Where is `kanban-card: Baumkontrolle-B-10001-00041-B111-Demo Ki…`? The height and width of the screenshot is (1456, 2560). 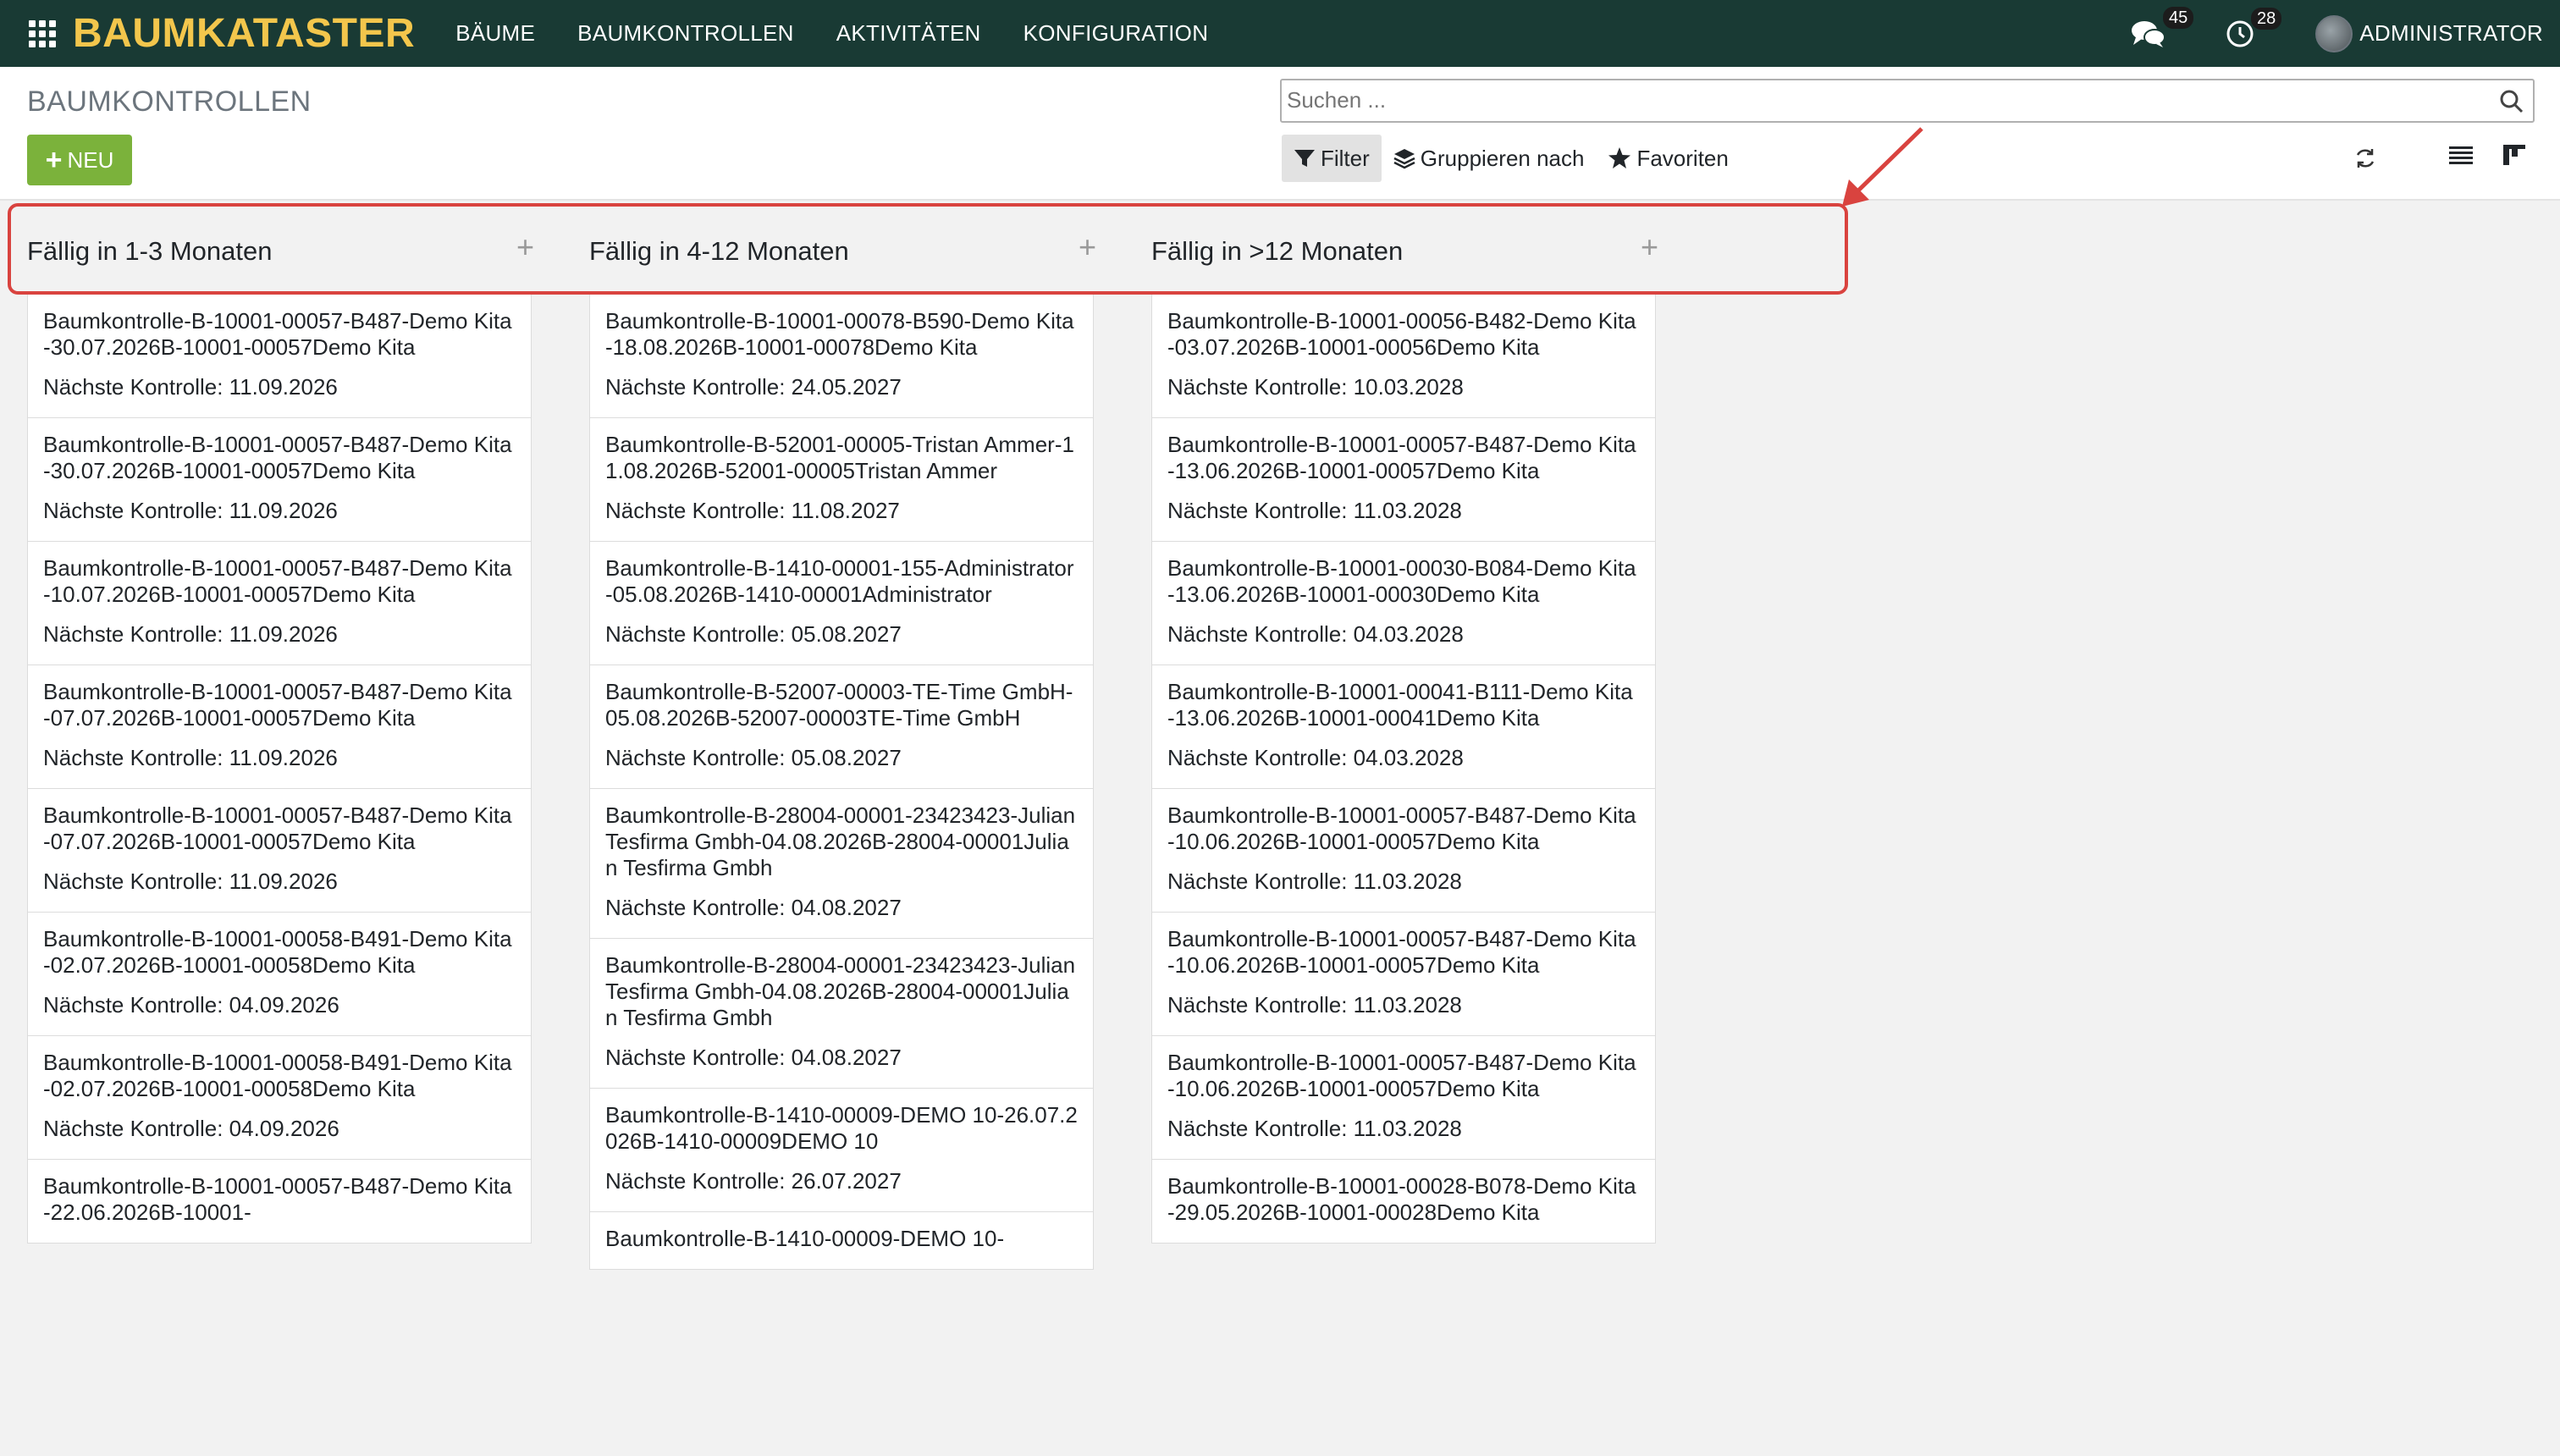
kanban-card: Baumkontrolle-B-10001-00041-B111-Demo Ki… is located at coordinates (1403, 727).